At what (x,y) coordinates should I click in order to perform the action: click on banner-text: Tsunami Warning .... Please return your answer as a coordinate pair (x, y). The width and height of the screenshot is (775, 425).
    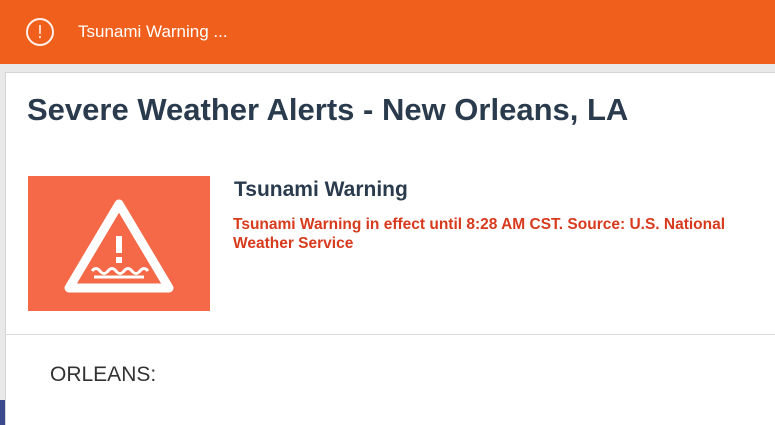
    Looking at the image, I should click on (153, 31).